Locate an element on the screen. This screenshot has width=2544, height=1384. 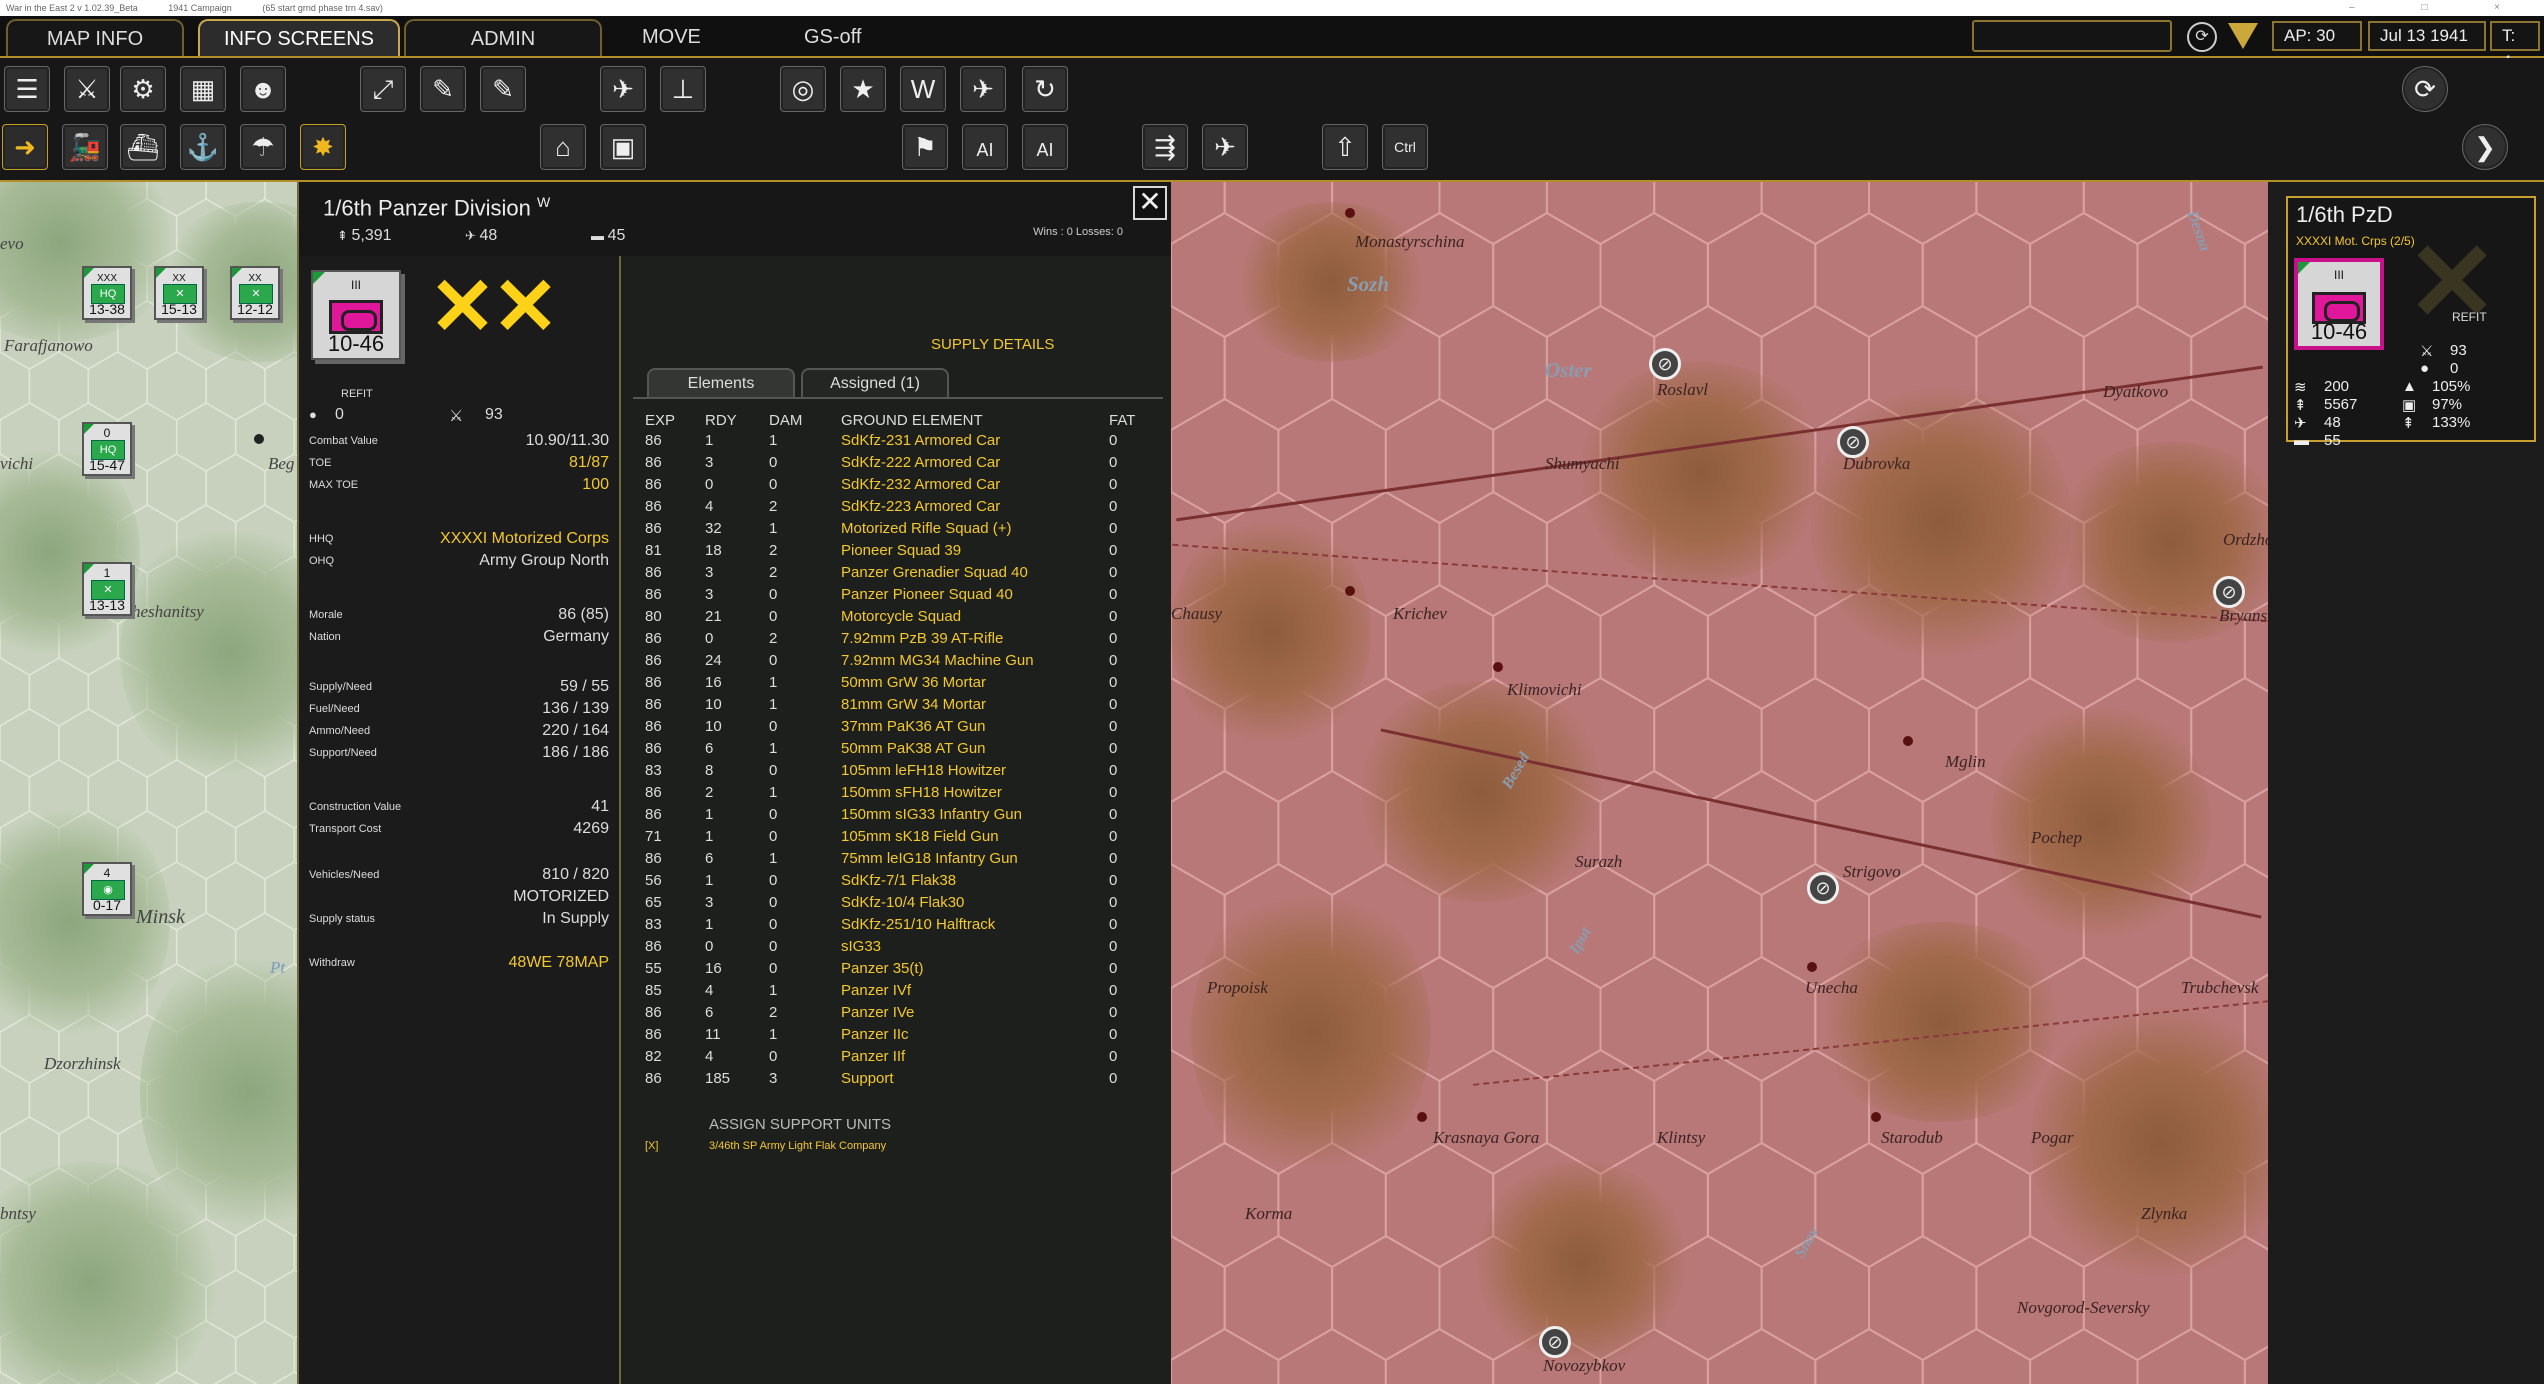
fortify-icon: ▣ is located at coordinates (623, 147).